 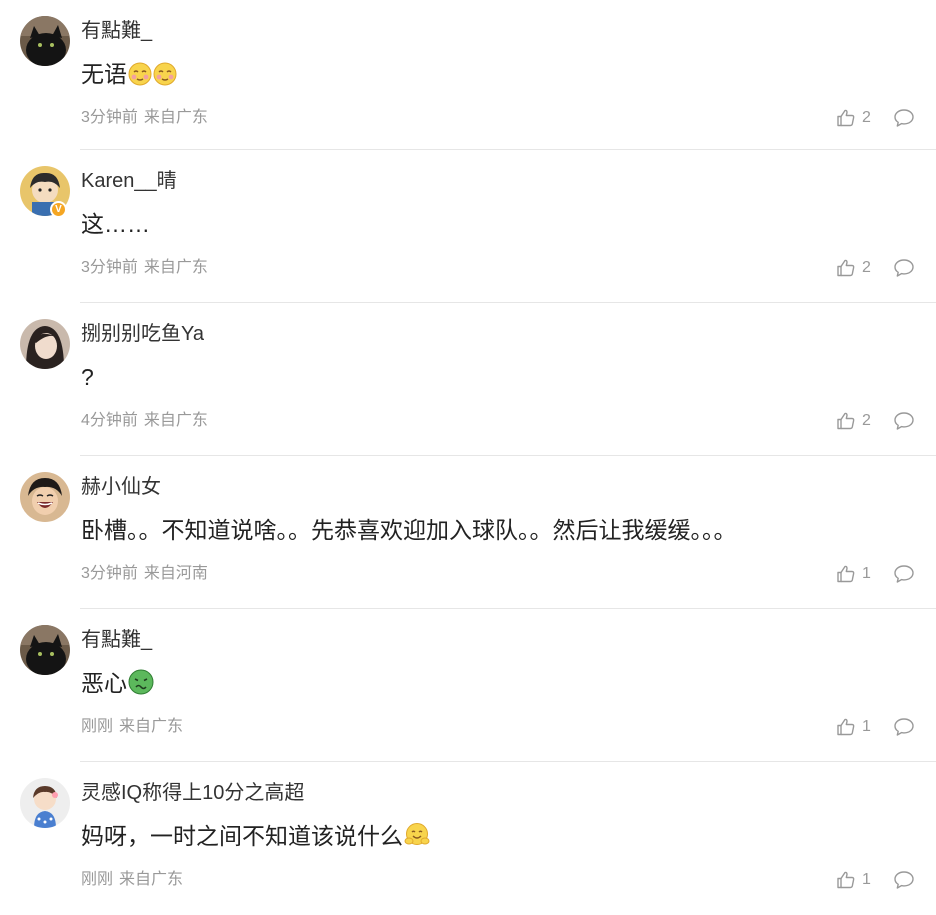 I want to click on comment-meta: 4分钟前 来自广东, so click(x=144, y=421).